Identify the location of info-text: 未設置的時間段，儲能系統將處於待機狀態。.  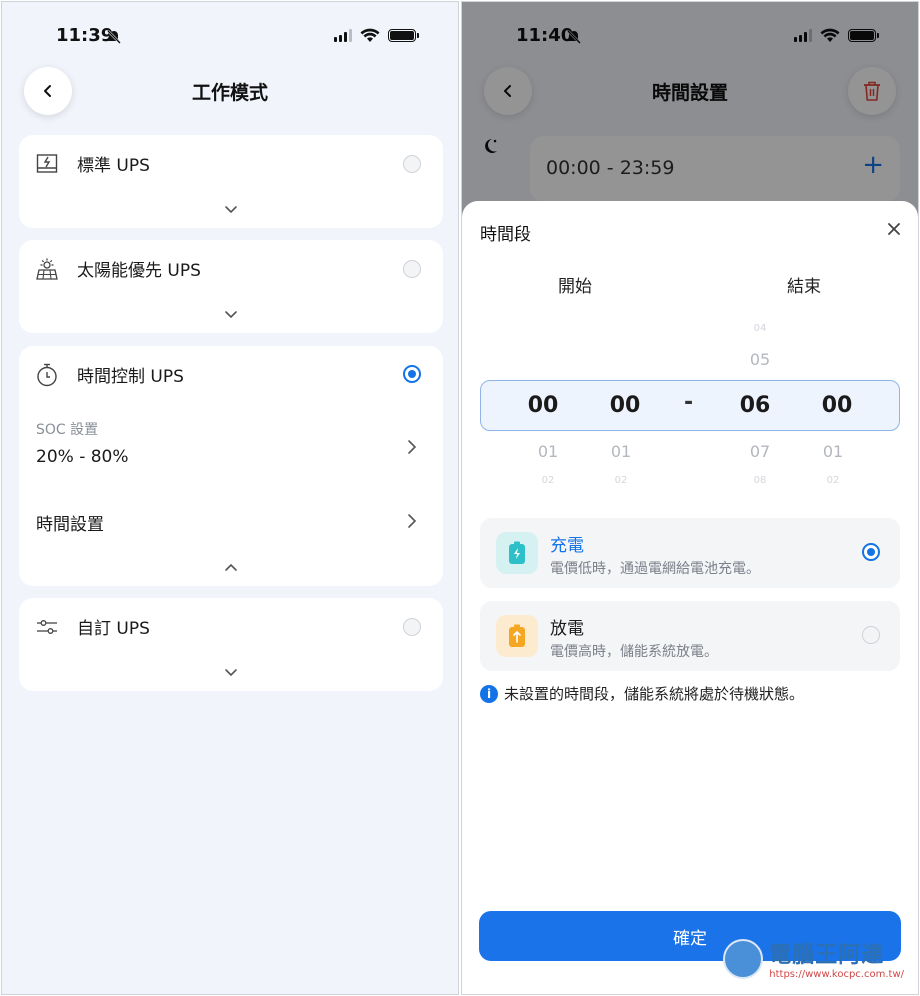
(654, 694).